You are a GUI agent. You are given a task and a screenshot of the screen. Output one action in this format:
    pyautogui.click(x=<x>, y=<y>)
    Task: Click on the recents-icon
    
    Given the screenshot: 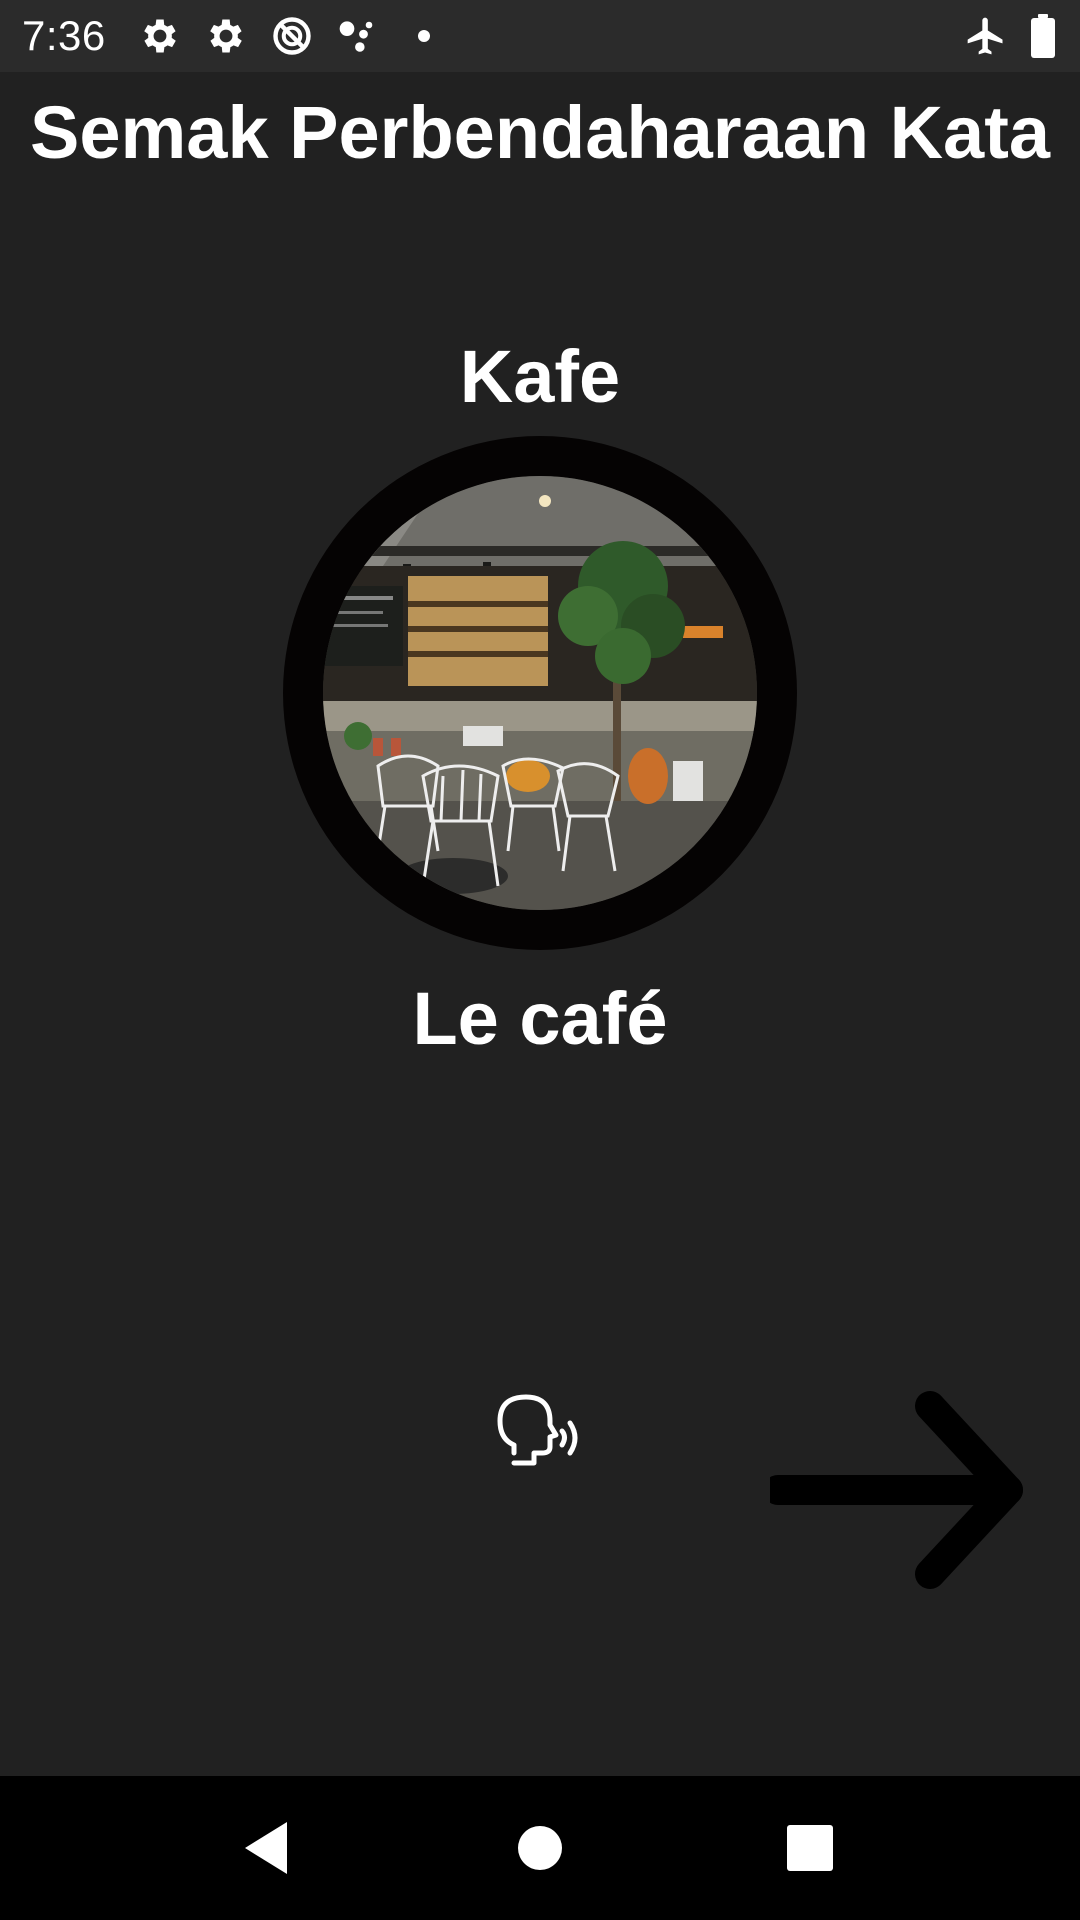 What is the action you would take?
    pyautogui.click(x=810, y=1848)
    